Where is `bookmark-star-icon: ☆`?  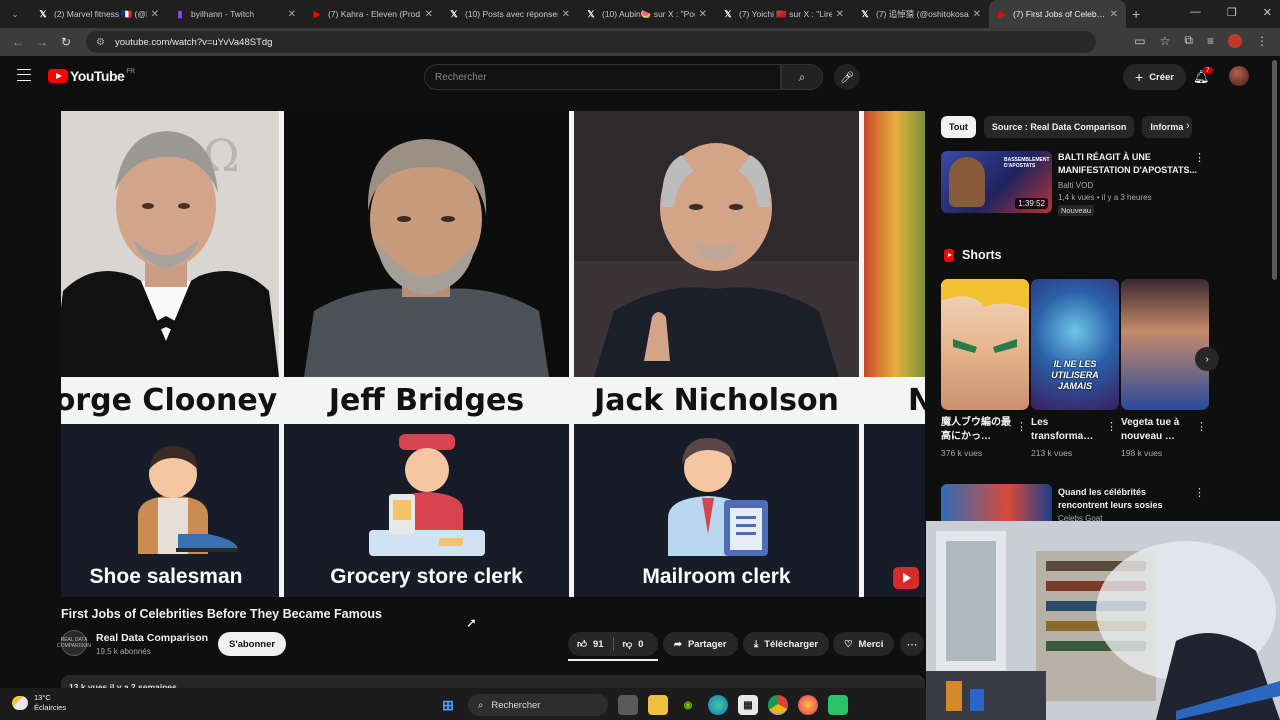 bookmark-star-icon: ☆ is located at coordinates (1165, 41).